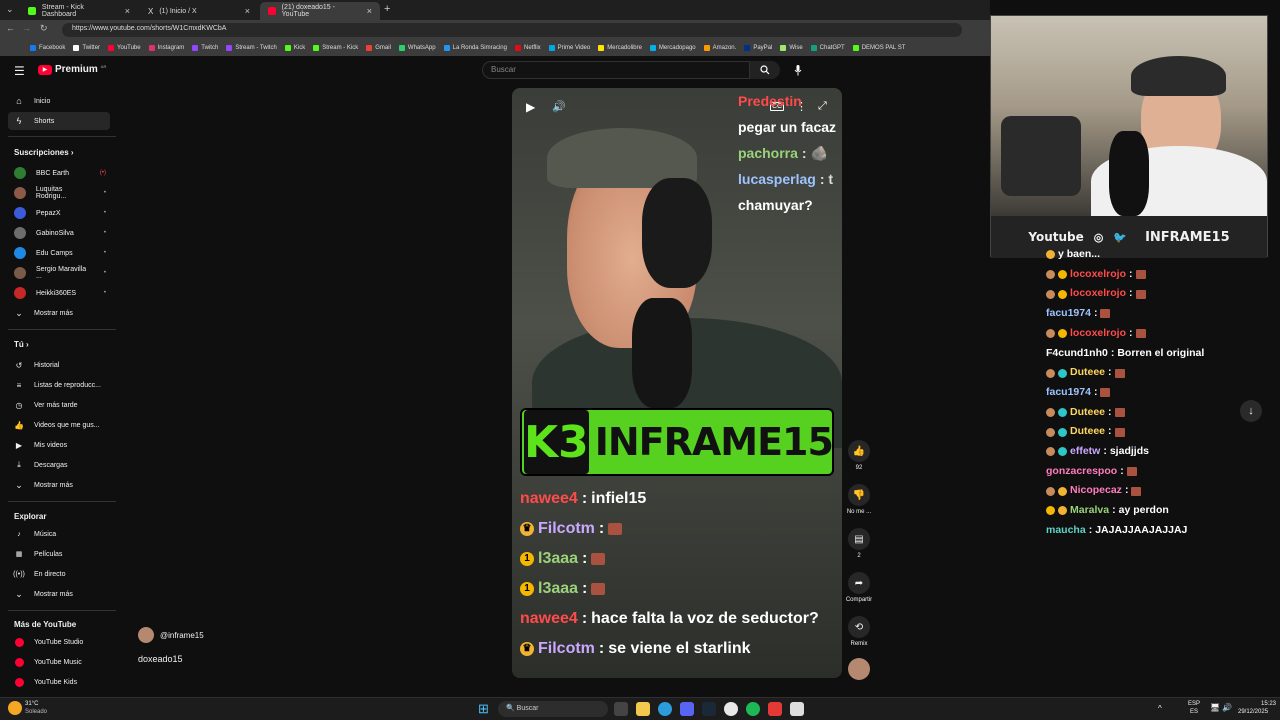 The height and width of the screenshot is (720, 1280). I want to click on sidebar-sub-item: BBC Earth (•), so click(59, 173).